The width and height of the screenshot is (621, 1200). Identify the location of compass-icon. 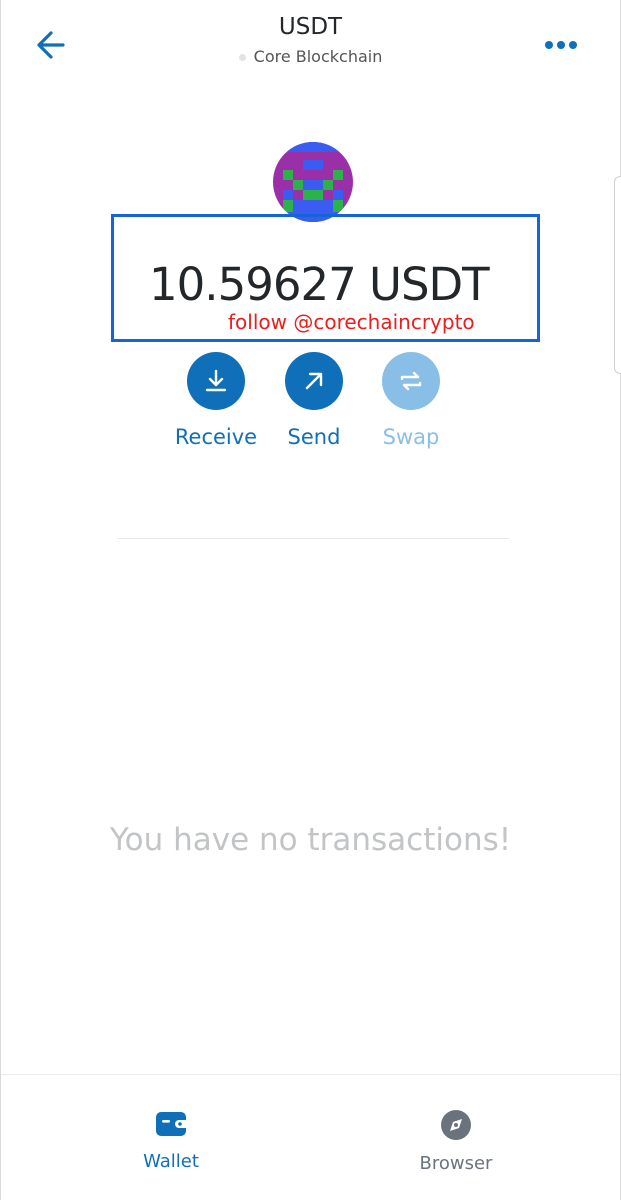
(456, 1125).